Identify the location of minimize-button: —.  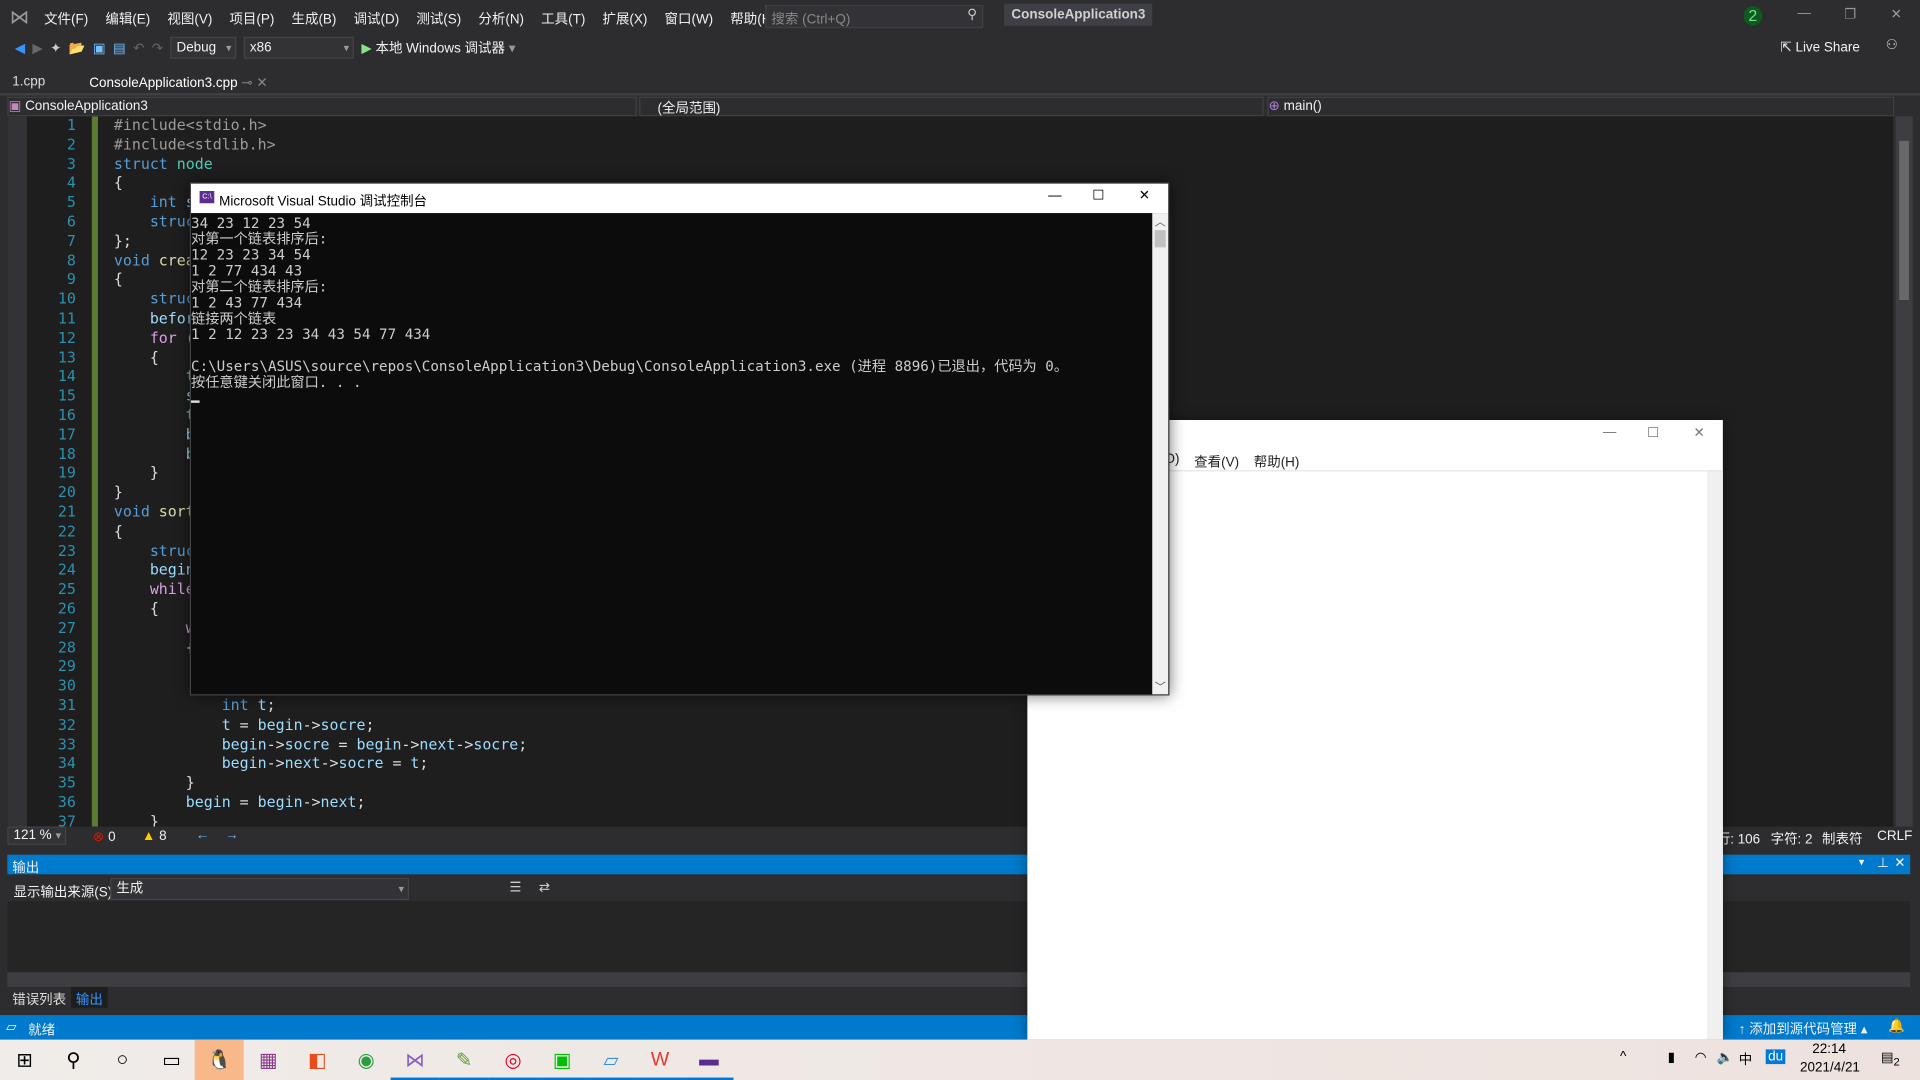
(1804, 13).